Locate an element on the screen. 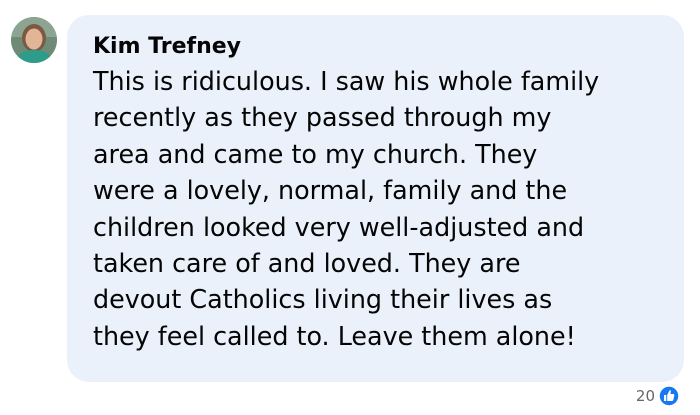 This screenshot has width=700, height=415. author-name: Kim Trefney is located at coordinates (375, 47).